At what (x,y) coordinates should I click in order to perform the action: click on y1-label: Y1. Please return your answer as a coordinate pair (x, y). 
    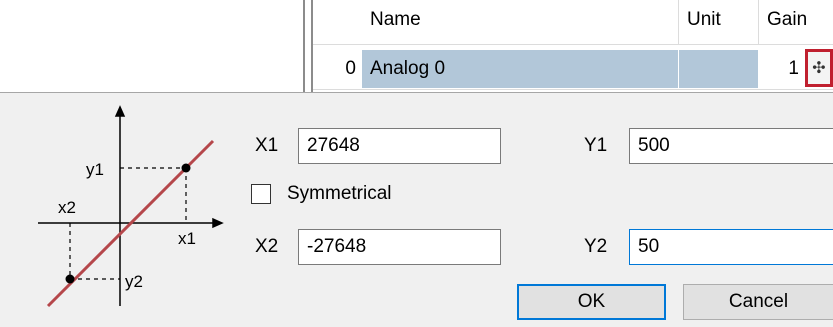
    Looking at the image, I should click on (596, 145).